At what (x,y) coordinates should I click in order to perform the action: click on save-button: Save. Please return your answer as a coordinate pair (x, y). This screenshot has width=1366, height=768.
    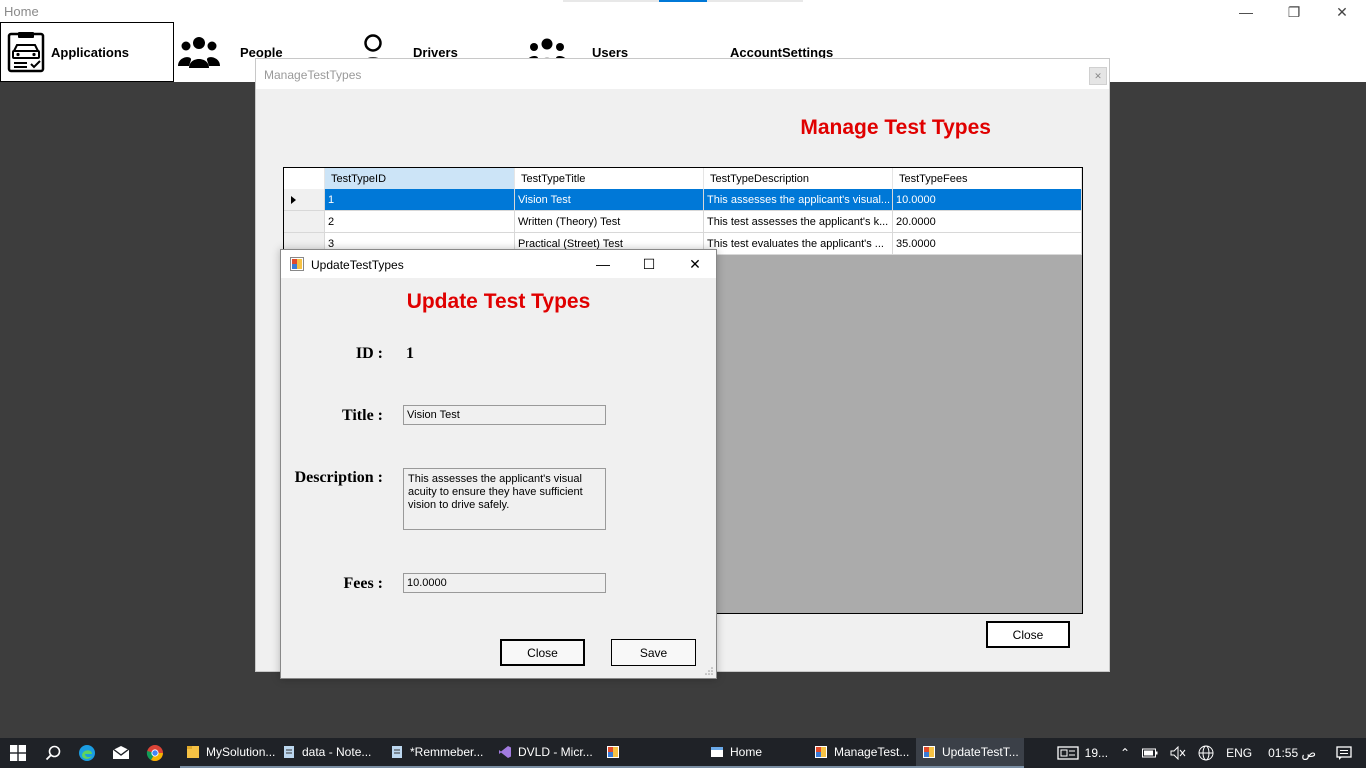
    Looking at the image, I should click on (653, 652).